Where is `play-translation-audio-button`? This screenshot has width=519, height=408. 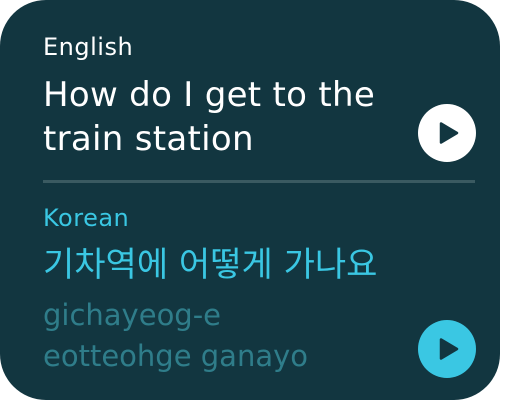
play-translation-audio-button is located at coordinates (447, 349).